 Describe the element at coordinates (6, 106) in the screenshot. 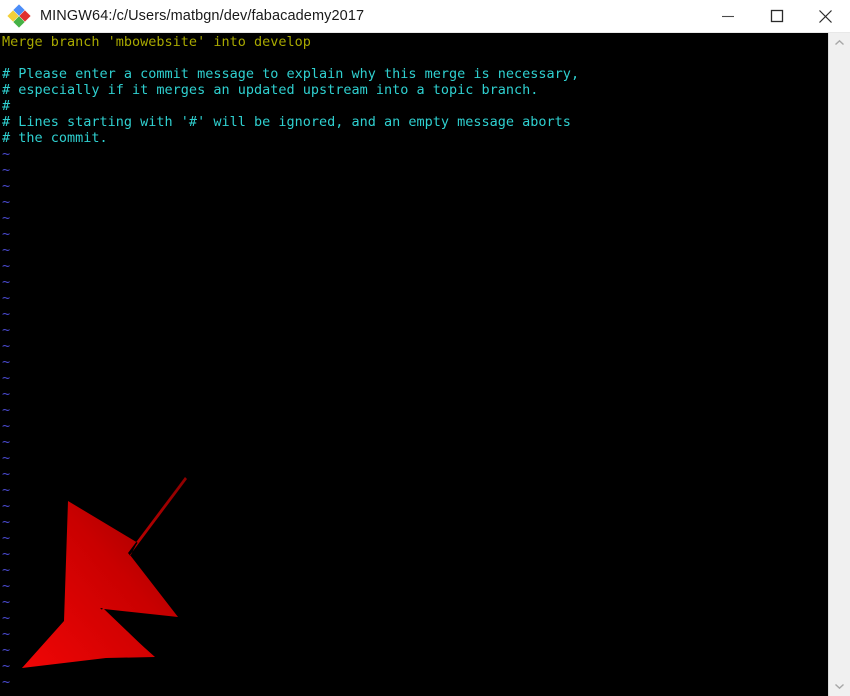

I see `buffer-line: #` at that location.